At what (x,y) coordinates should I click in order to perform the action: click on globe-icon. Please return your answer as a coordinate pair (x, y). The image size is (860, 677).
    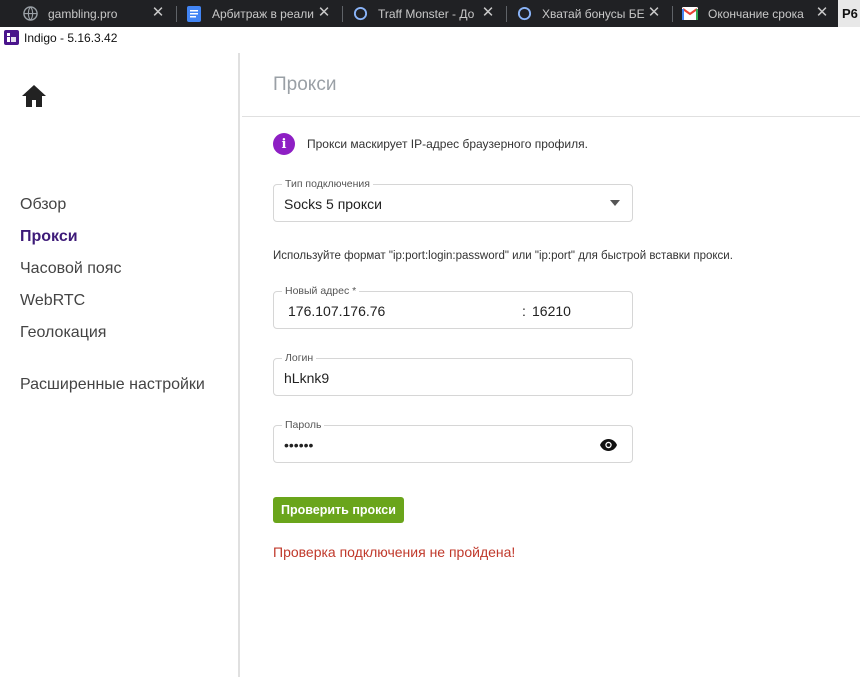
    Looking at the image, I should click on (30, 14).